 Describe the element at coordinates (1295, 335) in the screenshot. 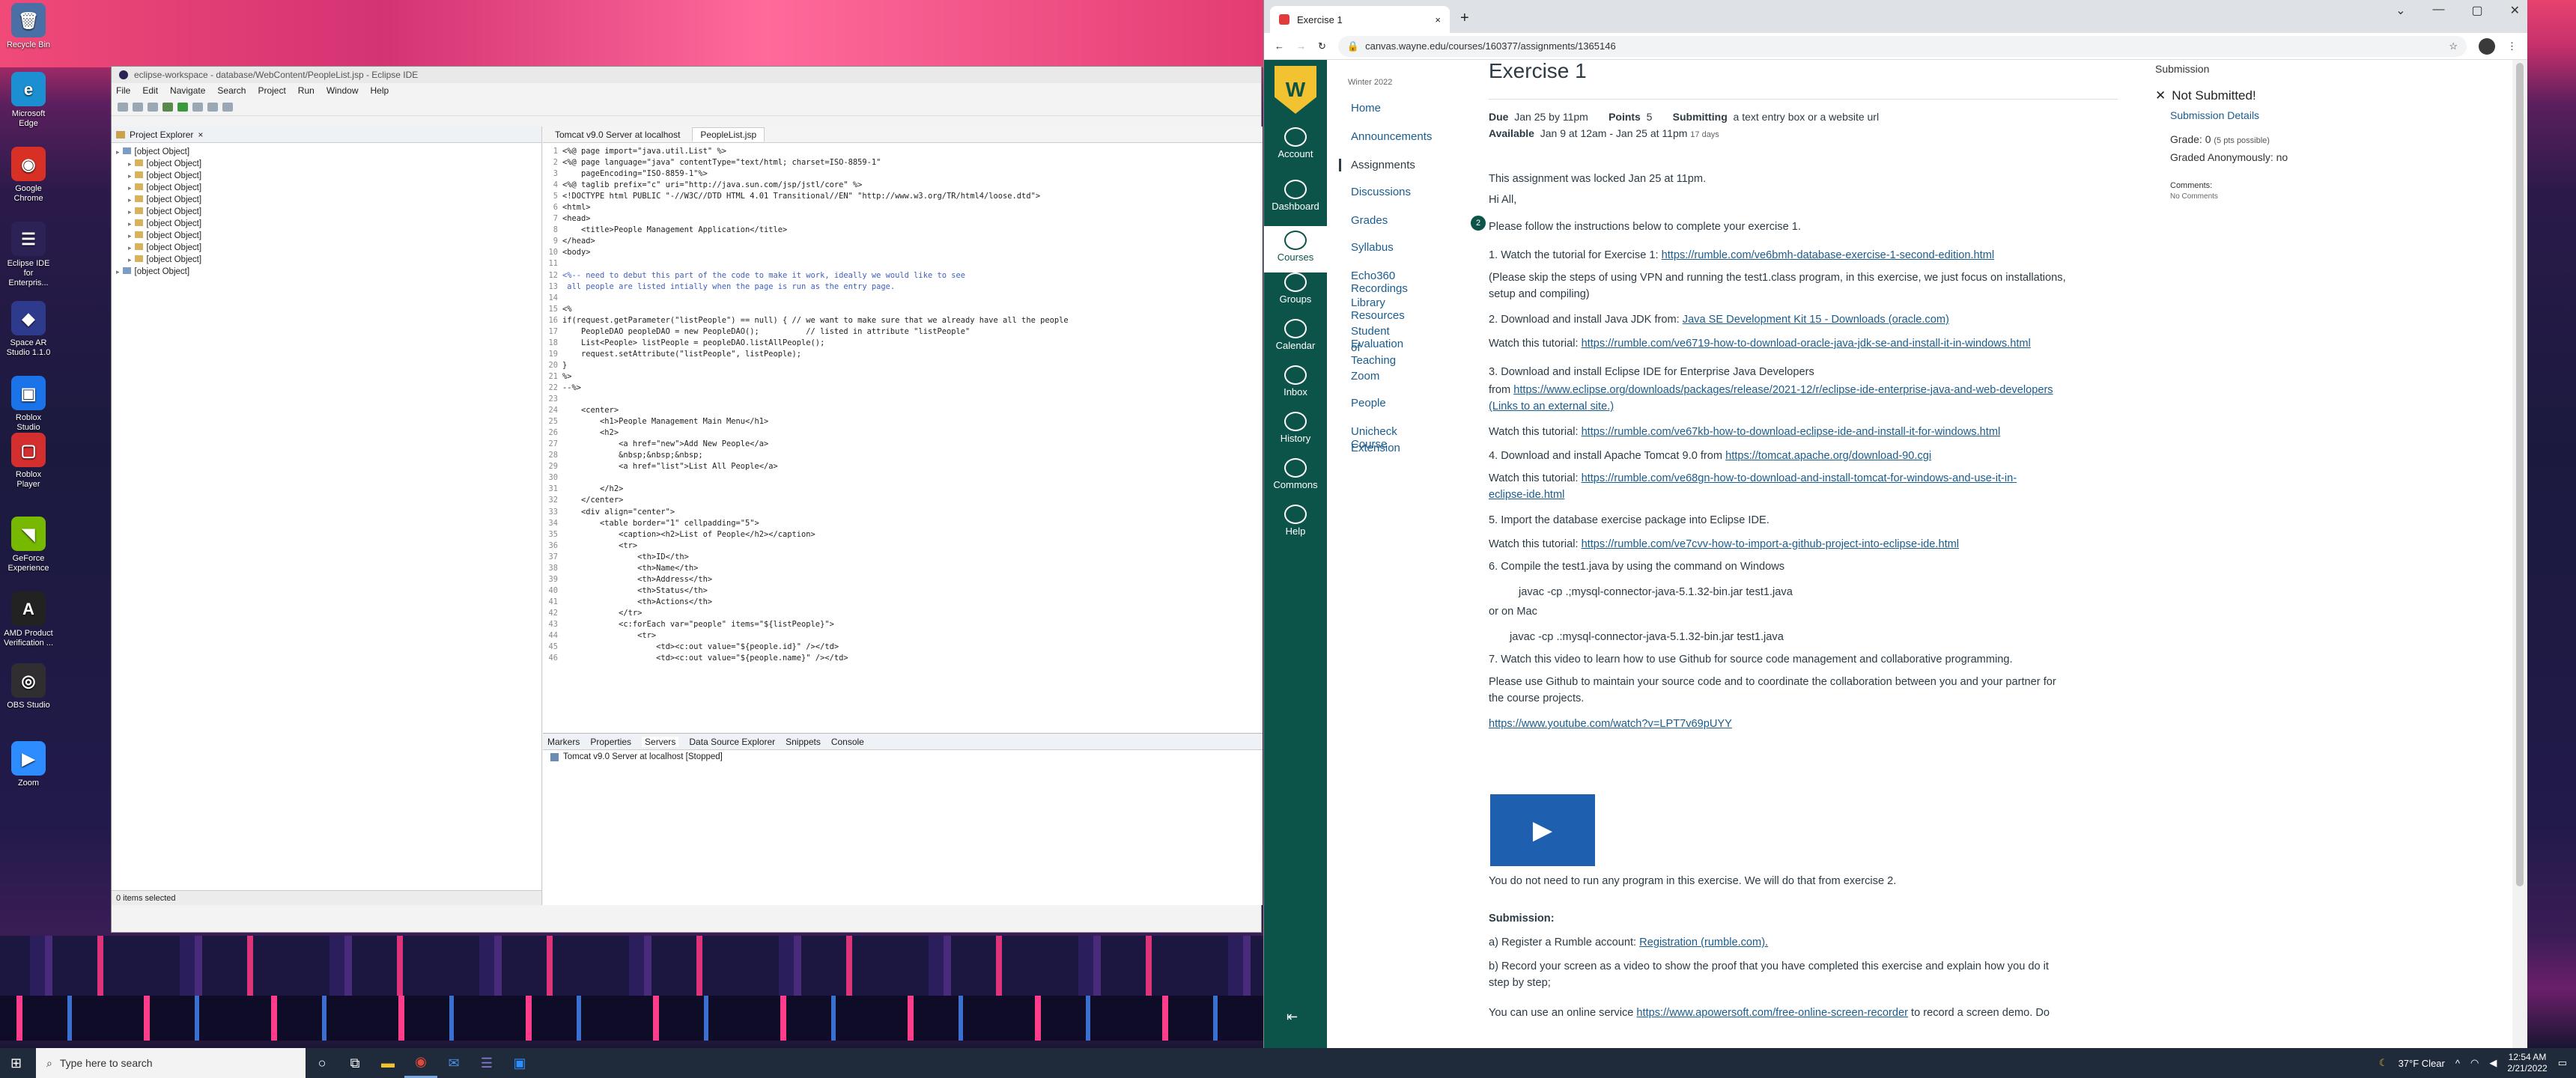

I see `global-nav-item: Calendar` at that location.